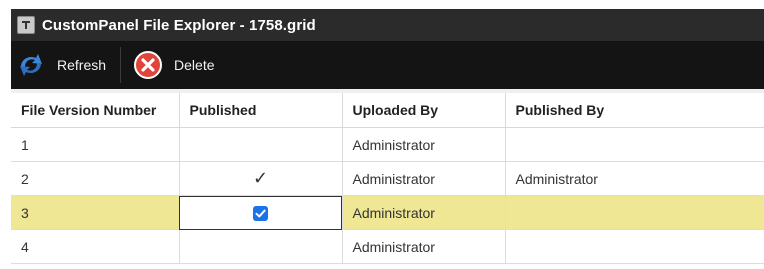  I want to click on toolbar-separator, so click(121, 65).